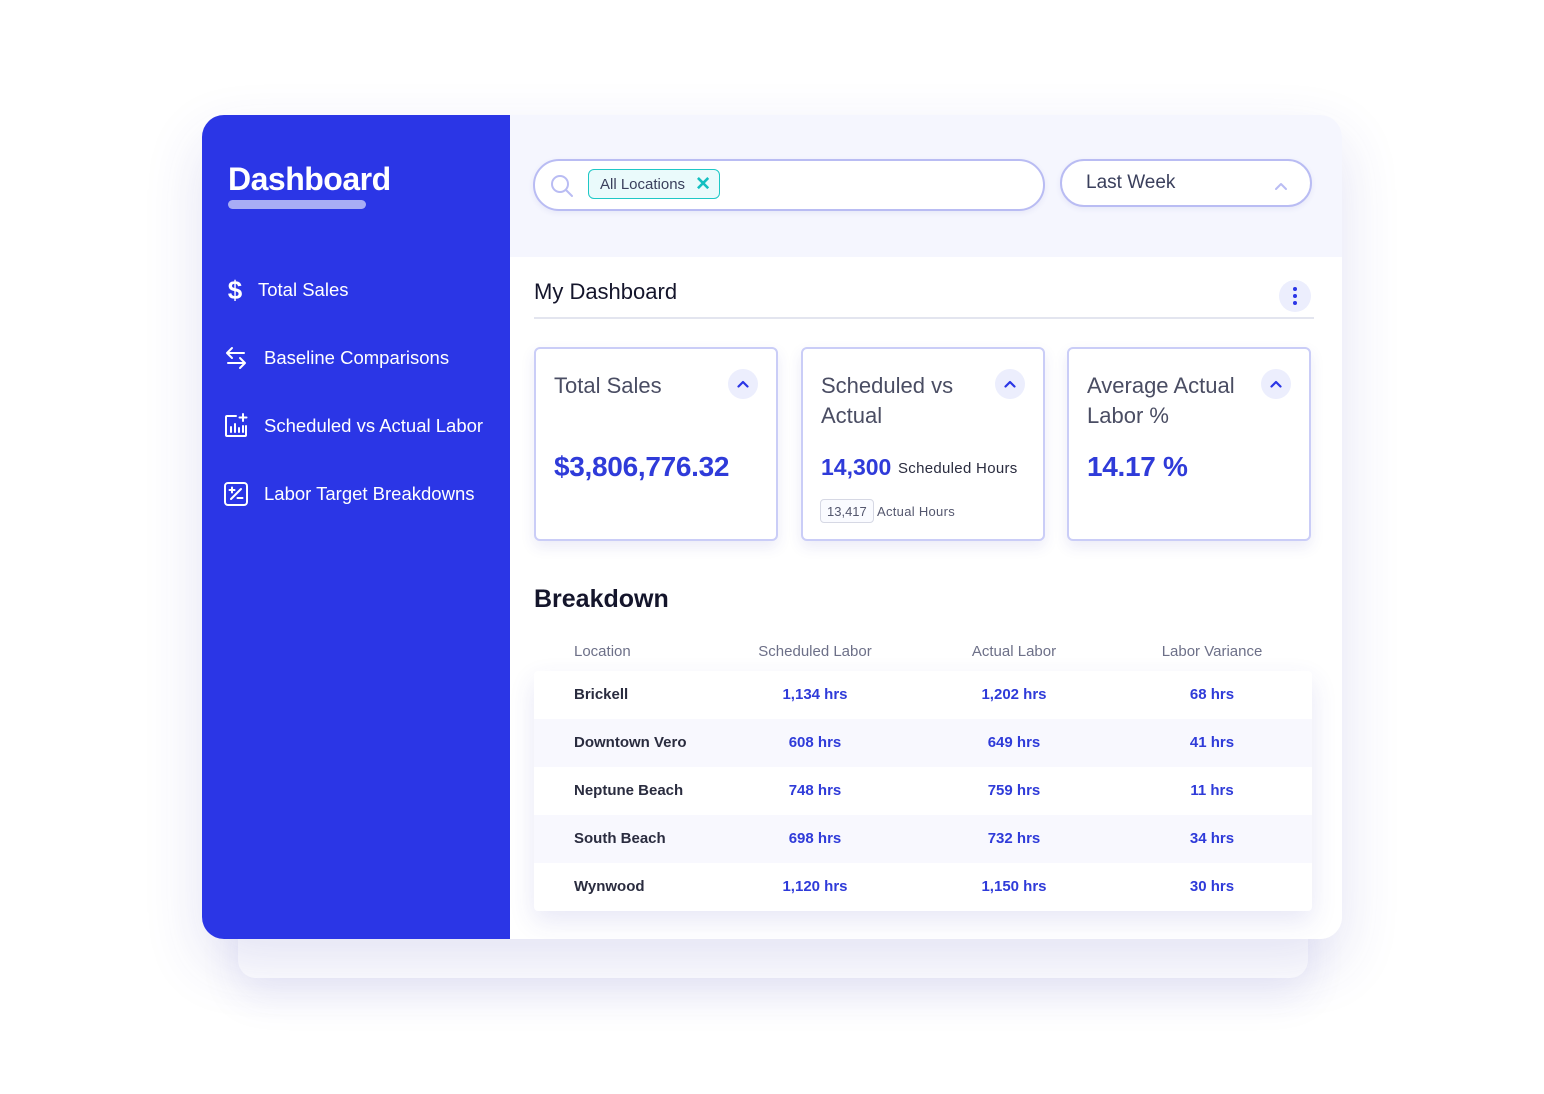 The width and height of the screenshot is (1544, 1094). Describe the element at coordinates (357, 357) in the screenshot. I see `sidebar-item-label: Baseline Comparisons` at that location.